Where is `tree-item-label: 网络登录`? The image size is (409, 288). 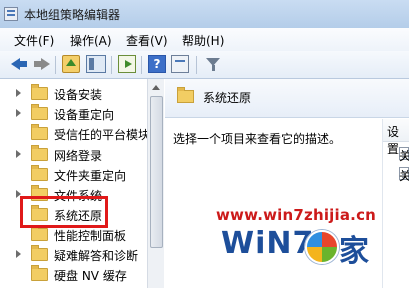 tree-item-label: 网络登录 is located at coordinates (78, 156).